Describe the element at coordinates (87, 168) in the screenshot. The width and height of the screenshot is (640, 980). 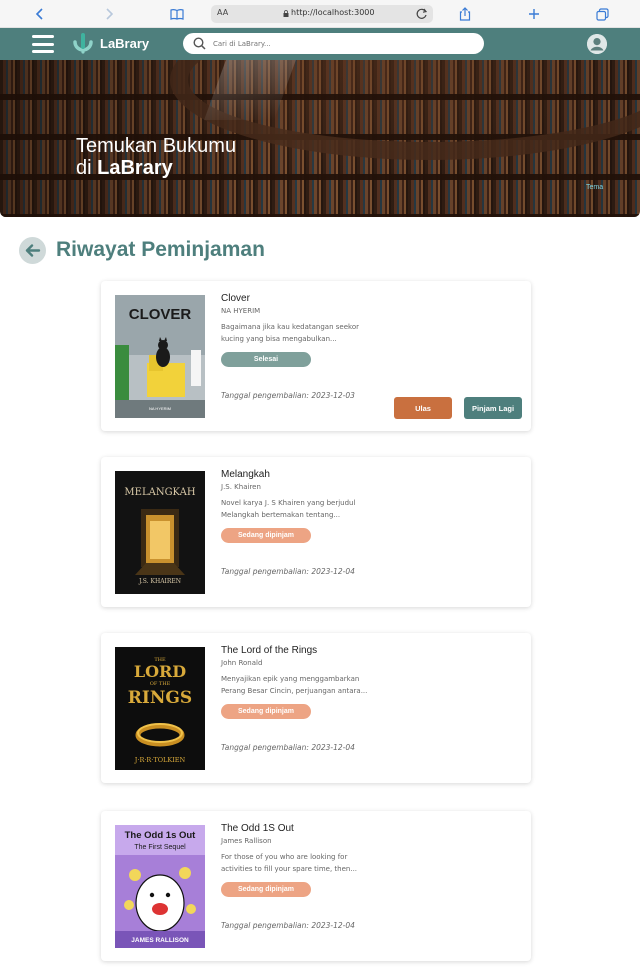
I see `hero-title-prefix: di` at that location.